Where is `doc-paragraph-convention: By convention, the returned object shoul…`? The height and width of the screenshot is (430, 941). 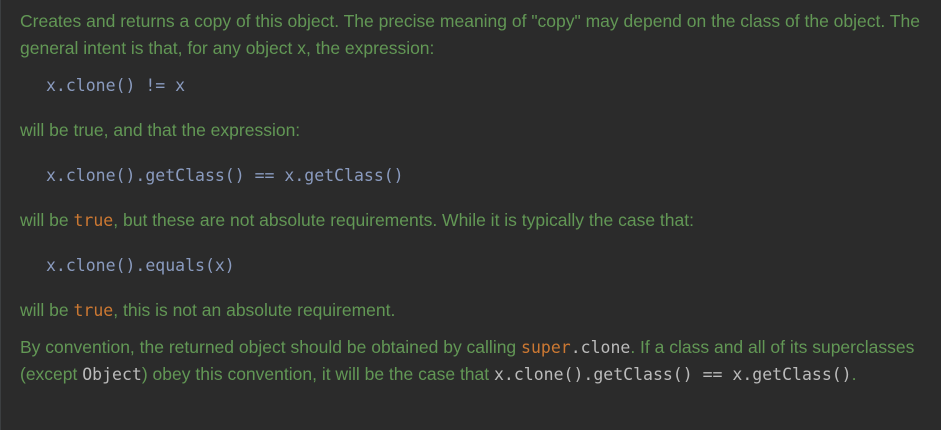 doc-paragraph-convention: By convention, the returned object shoul… is located at coordinates (475, 361).